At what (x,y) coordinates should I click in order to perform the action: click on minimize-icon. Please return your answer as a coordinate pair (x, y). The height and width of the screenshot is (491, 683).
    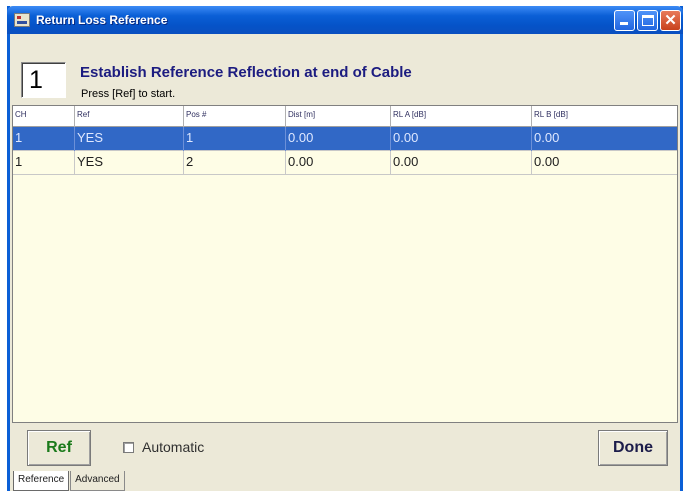
    Looking at the image, I should click on (624, 23).